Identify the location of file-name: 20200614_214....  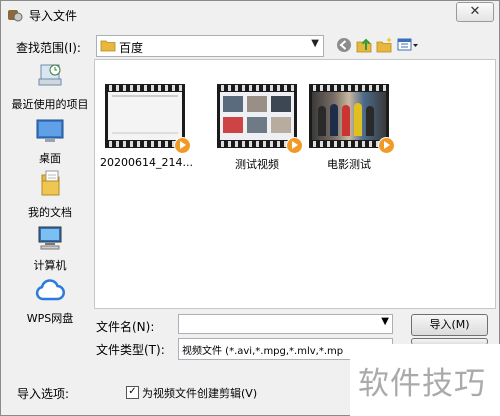
(146, 162).